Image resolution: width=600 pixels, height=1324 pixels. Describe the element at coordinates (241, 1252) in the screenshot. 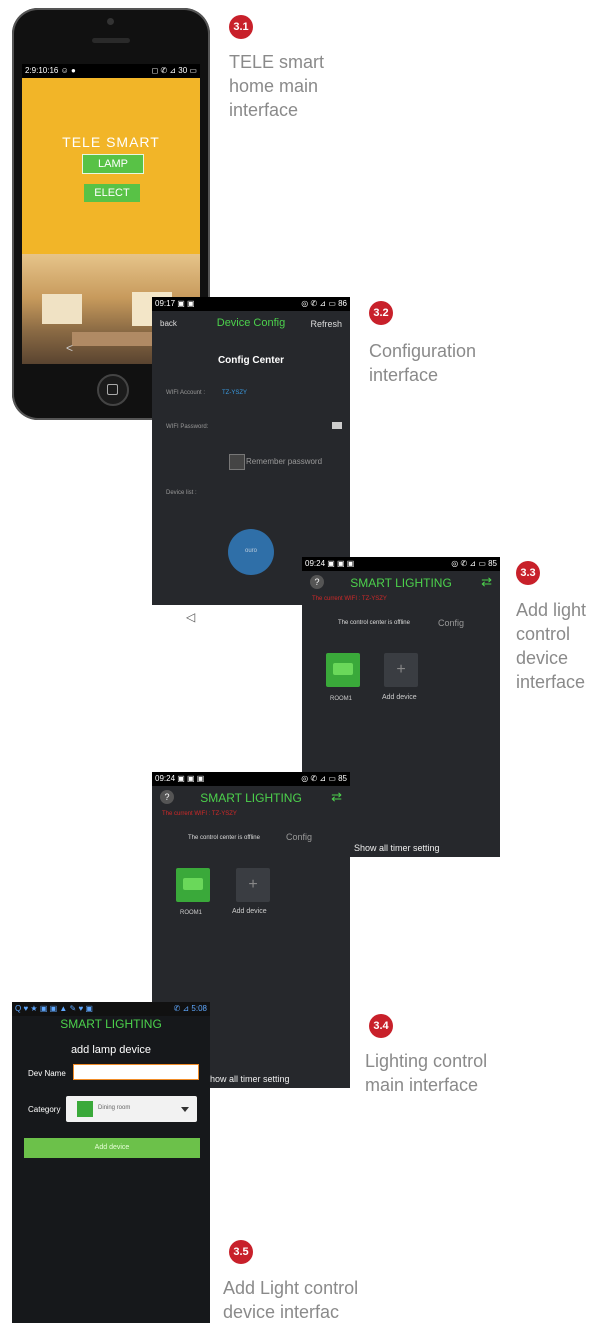

I see `step-badge-3-5: 3.5` at that location.